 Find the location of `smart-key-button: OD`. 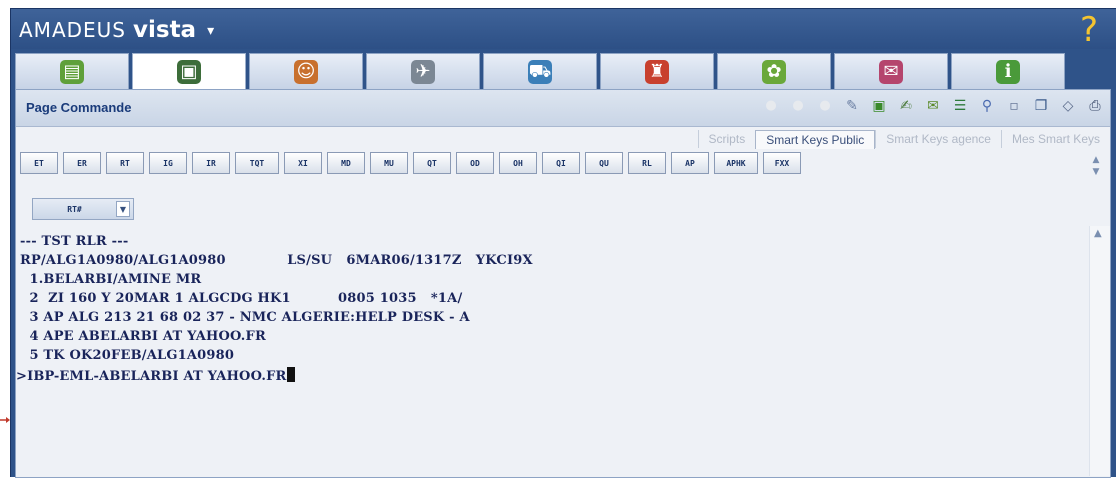

smart-key-button: OD is located at coordinates (475, 163).